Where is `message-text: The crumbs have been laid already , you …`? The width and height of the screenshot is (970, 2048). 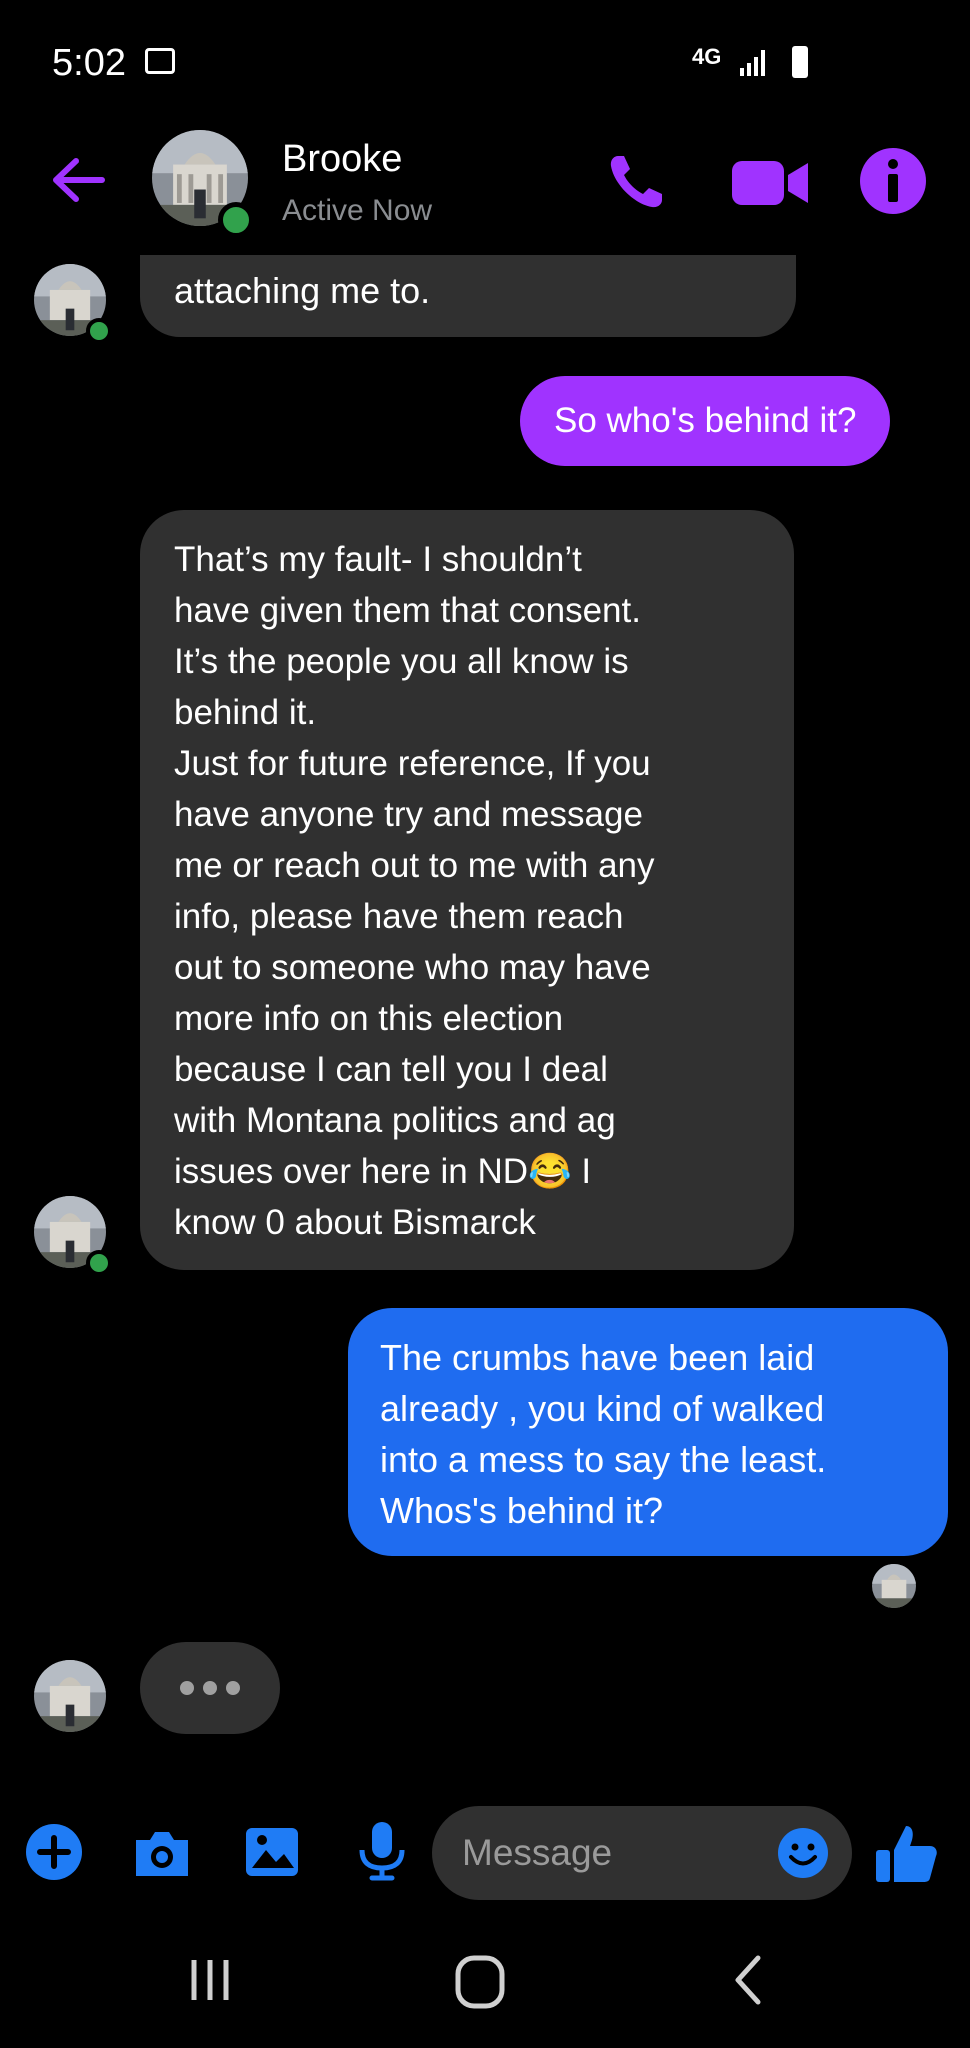 message-text: The crumbs have been laid already , you … is located at coordinates (603, 1434).